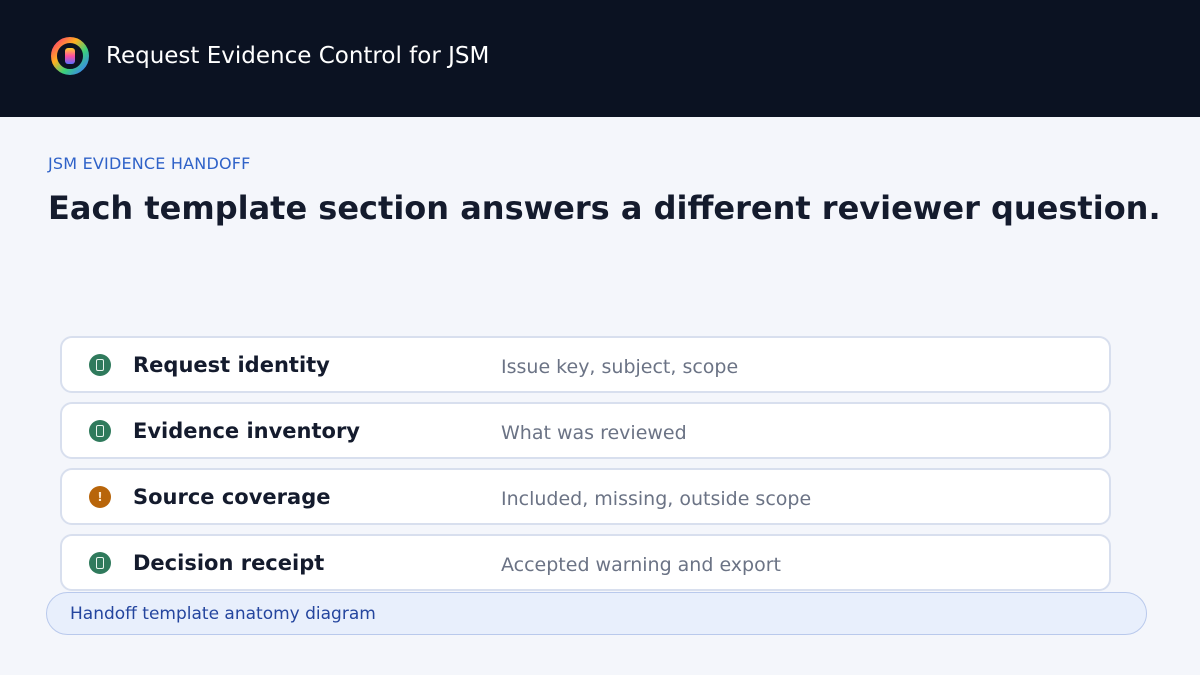 This screenshot has height=675, width=1200. What do you see at coordinates (298, 56) in the screenshot?
I see `app-title: Request Evidence Control for JSM` at bounding box center [298, 56].